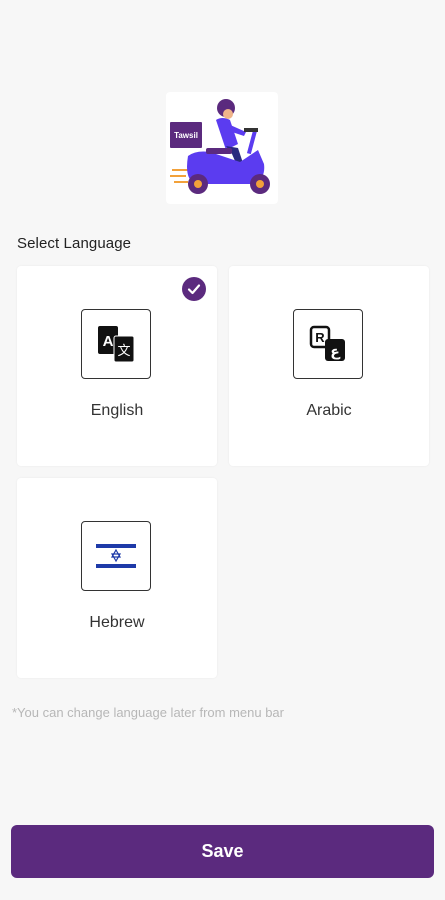  What do you see at coordinates (116, 344) in the screenshot?
I see `translate-icon: A 文` at bounding box center [116, 344].